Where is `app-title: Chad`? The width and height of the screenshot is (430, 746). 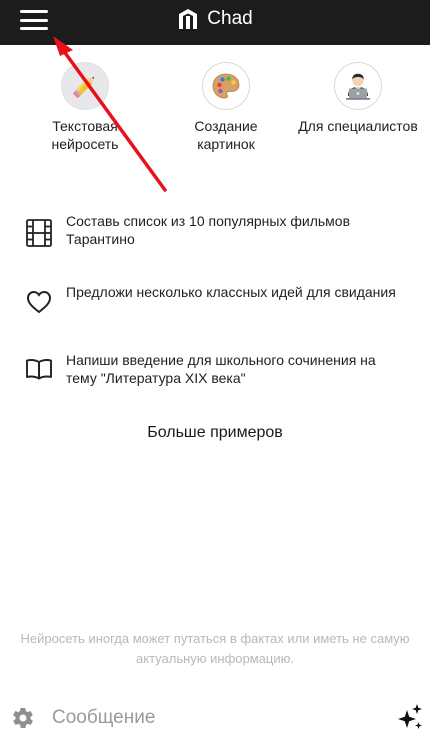 app-title: Chad is located at coordinates (230, 18).